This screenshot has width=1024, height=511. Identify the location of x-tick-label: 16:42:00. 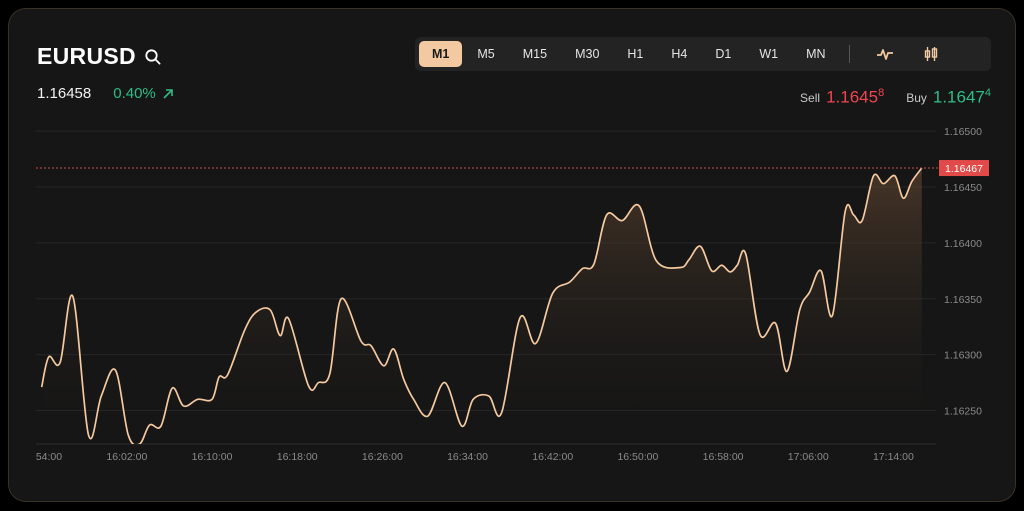
(552, 457).